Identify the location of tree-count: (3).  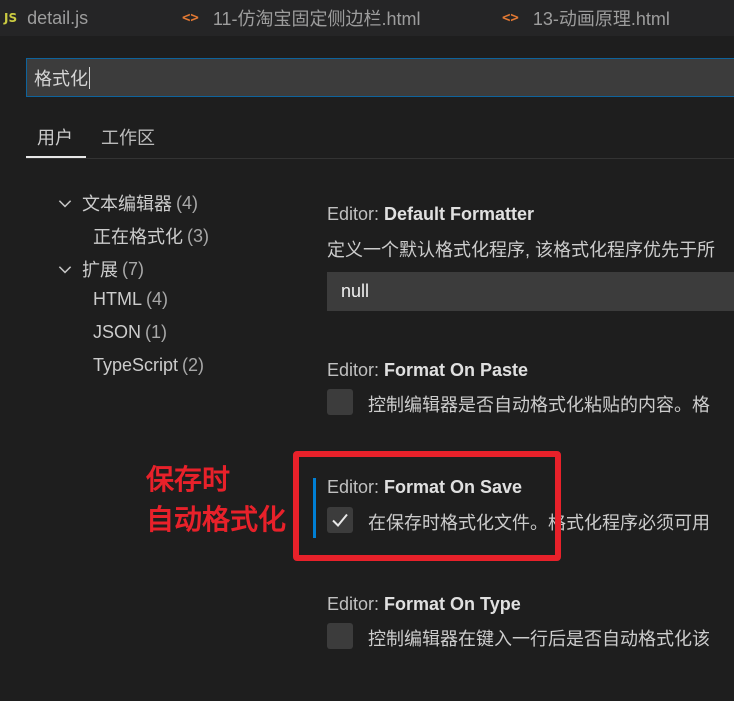
(198, 235).